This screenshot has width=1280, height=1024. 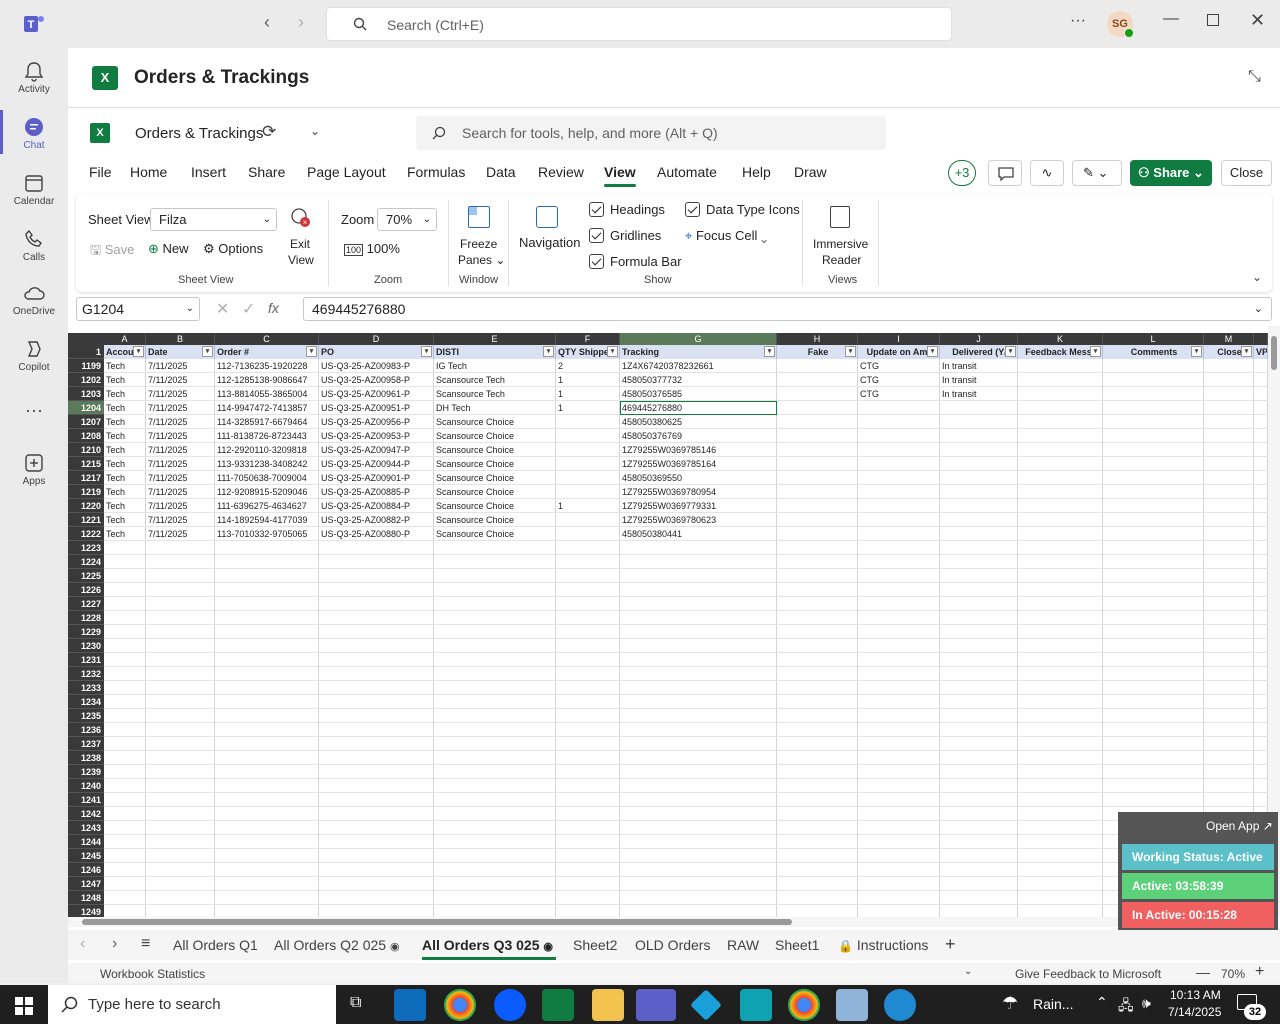 I want to click on teams-logo-icon: T, so click(x=34, y=24).